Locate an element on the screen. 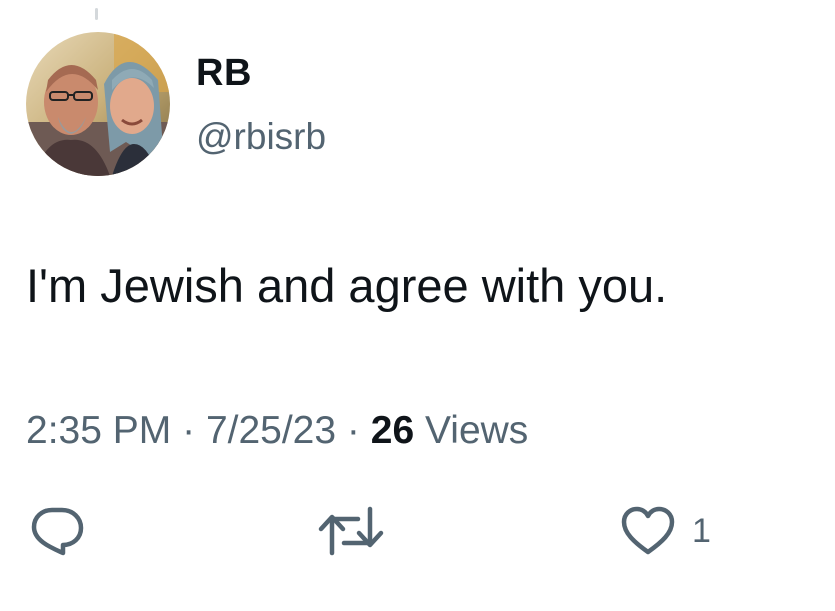  author-handle: @rbisrb is located at coordinates (261, 137).